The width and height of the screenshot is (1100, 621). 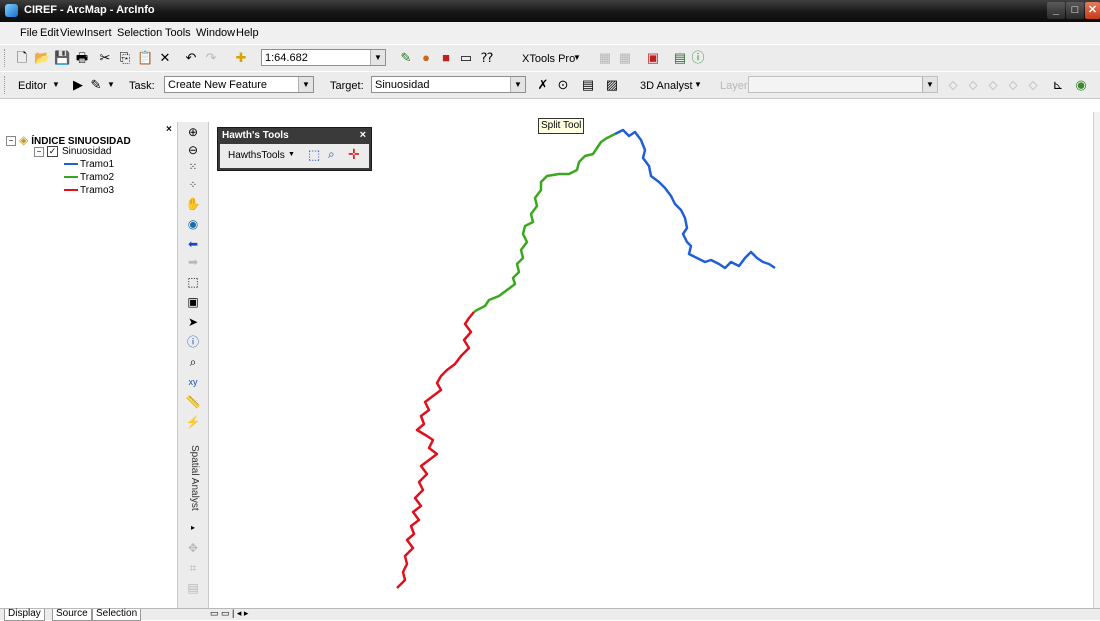 I want to click on command-line-icon: ▭, so click(x=466, y=58).